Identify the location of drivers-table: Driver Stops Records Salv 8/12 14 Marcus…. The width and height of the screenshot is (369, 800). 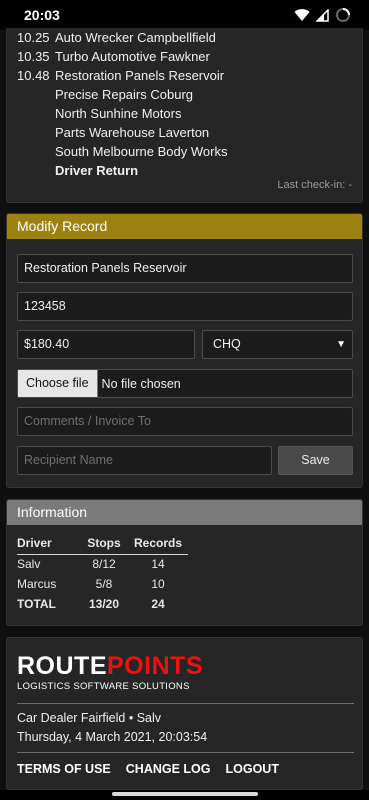
(102, 575).